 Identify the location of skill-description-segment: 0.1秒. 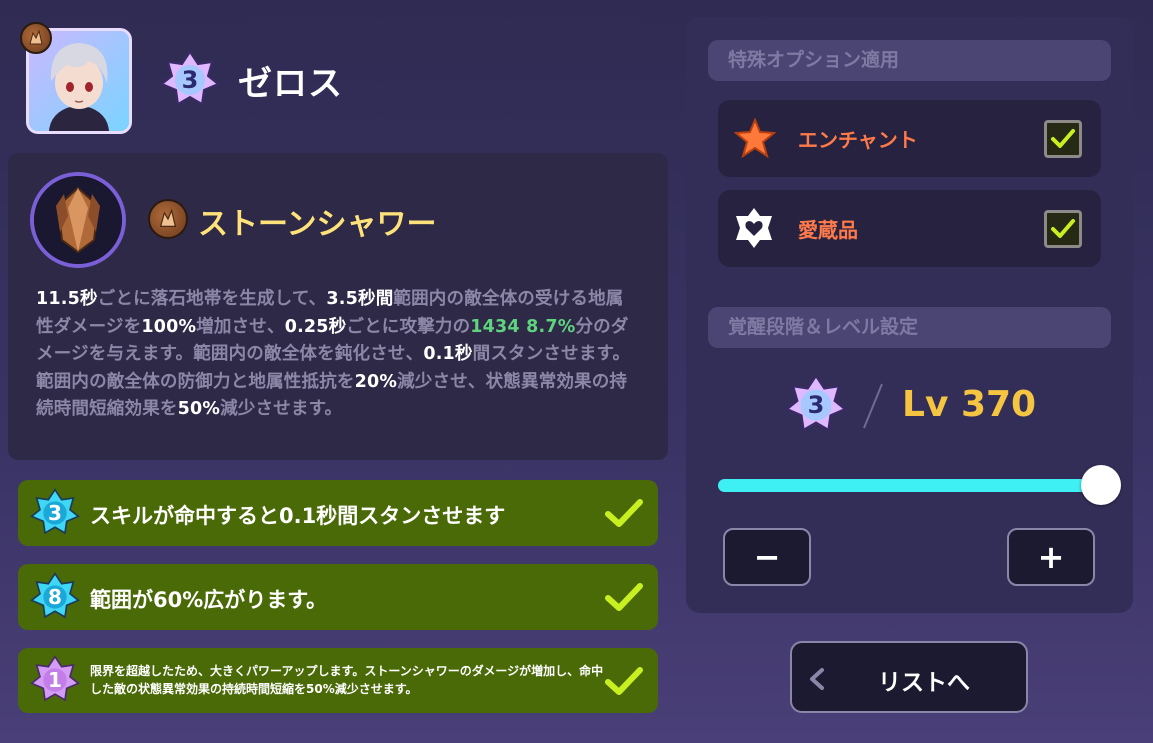
(448, 354).